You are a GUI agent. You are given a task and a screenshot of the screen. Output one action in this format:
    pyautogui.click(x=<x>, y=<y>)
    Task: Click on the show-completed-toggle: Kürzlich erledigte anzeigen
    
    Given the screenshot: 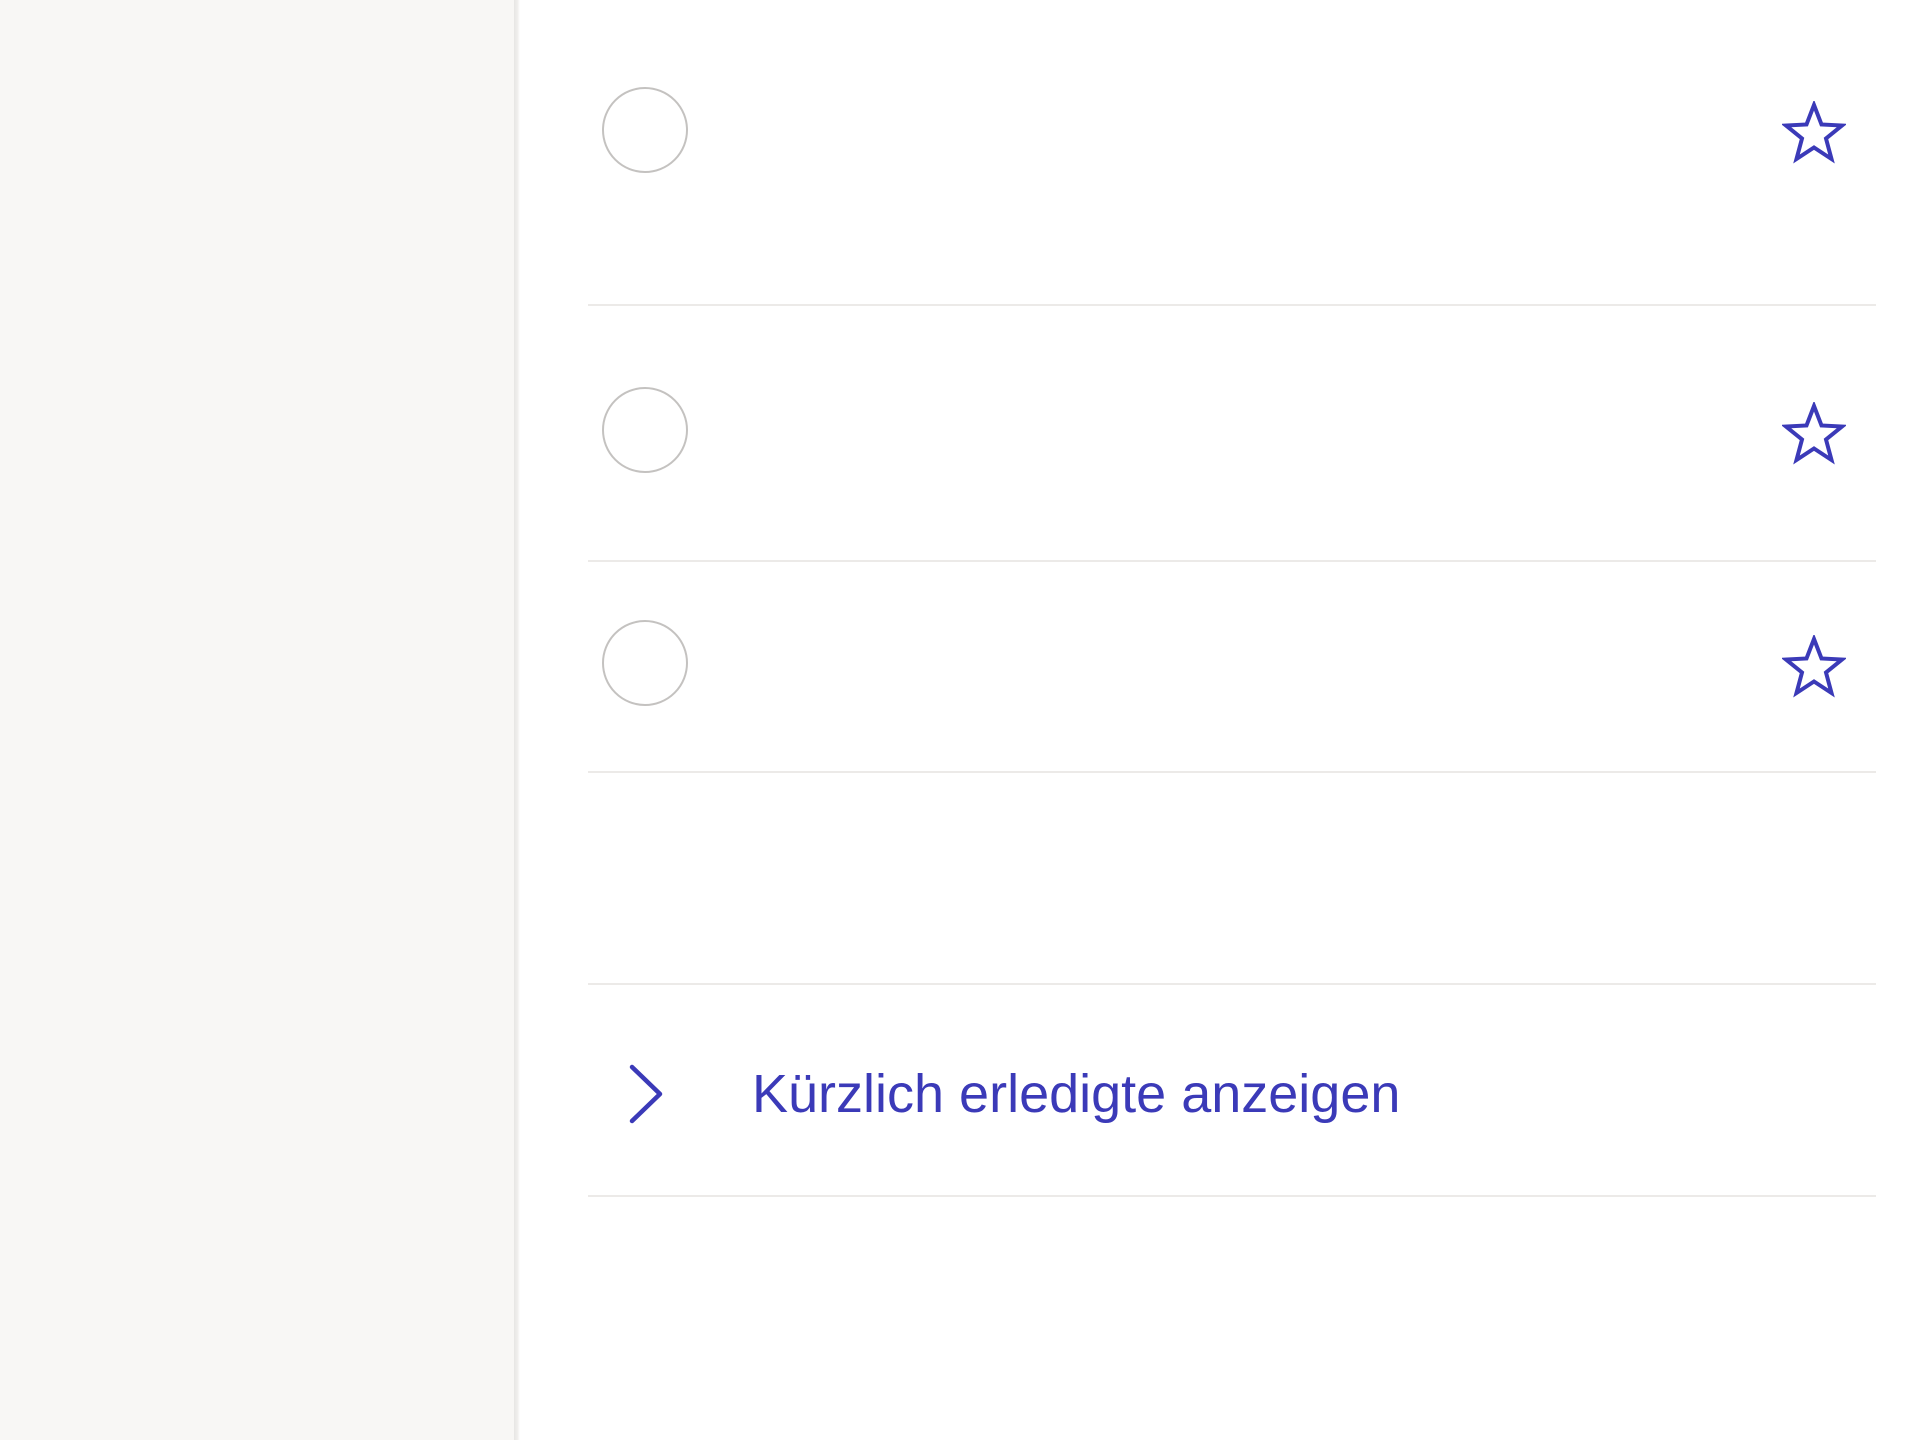 What is the action you would take?
    pyautogui.click(x=1232, y=1091)
    